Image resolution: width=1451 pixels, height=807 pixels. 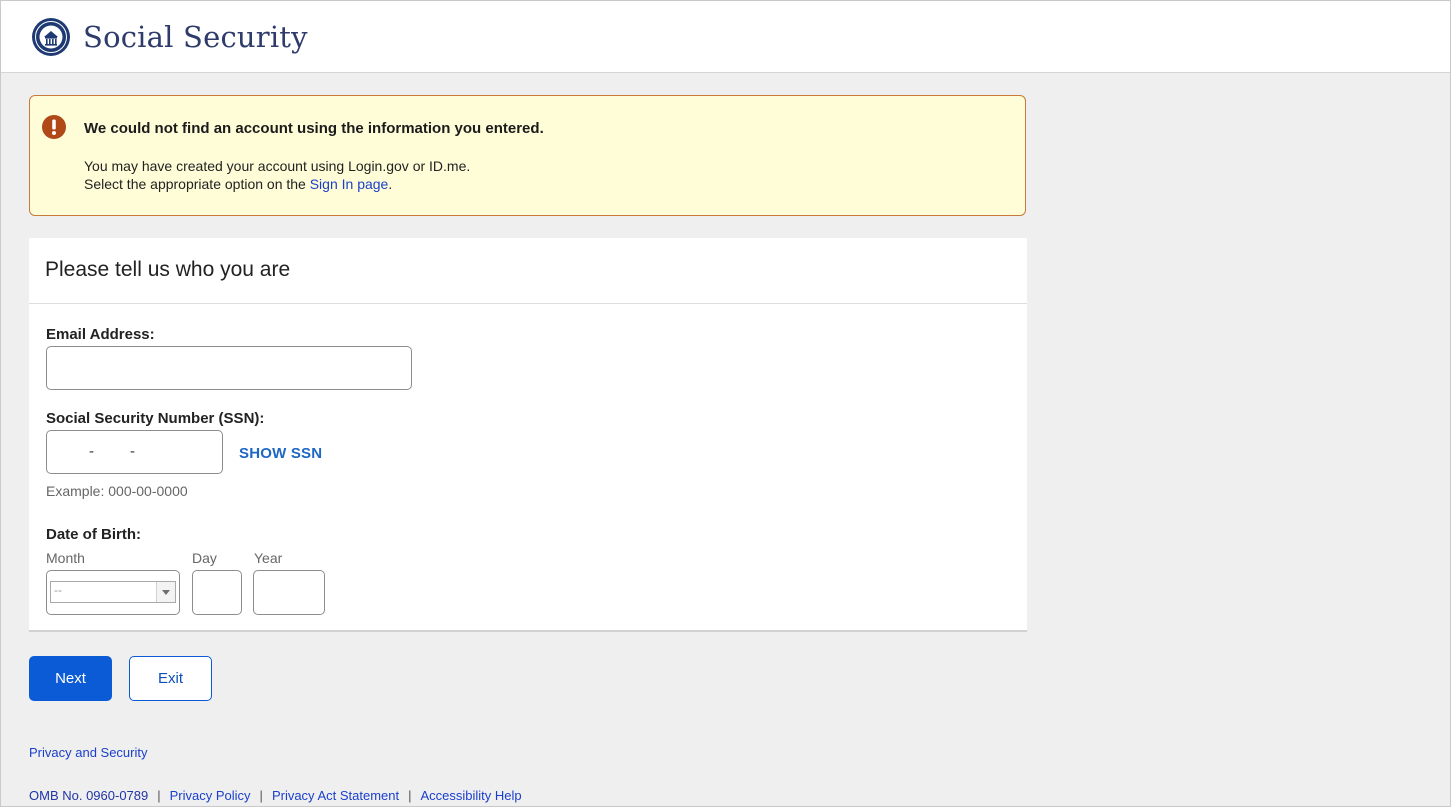 What do you see at coordinates (725, 37) in the screenshot?
I see `site-header: Social Security` at bounding box center [725, 37].